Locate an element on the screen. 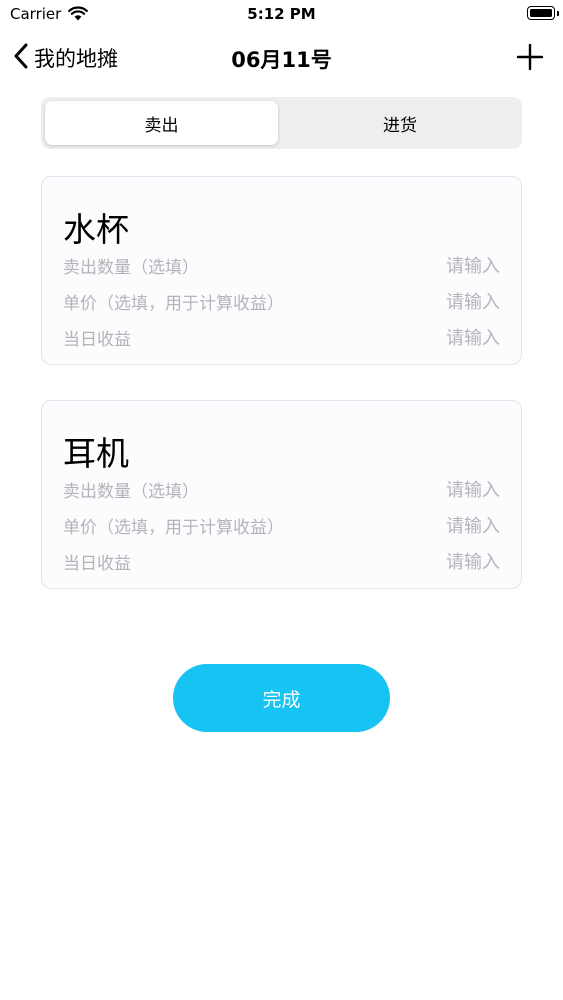  plus-icon is located at coordinates (530, 59).